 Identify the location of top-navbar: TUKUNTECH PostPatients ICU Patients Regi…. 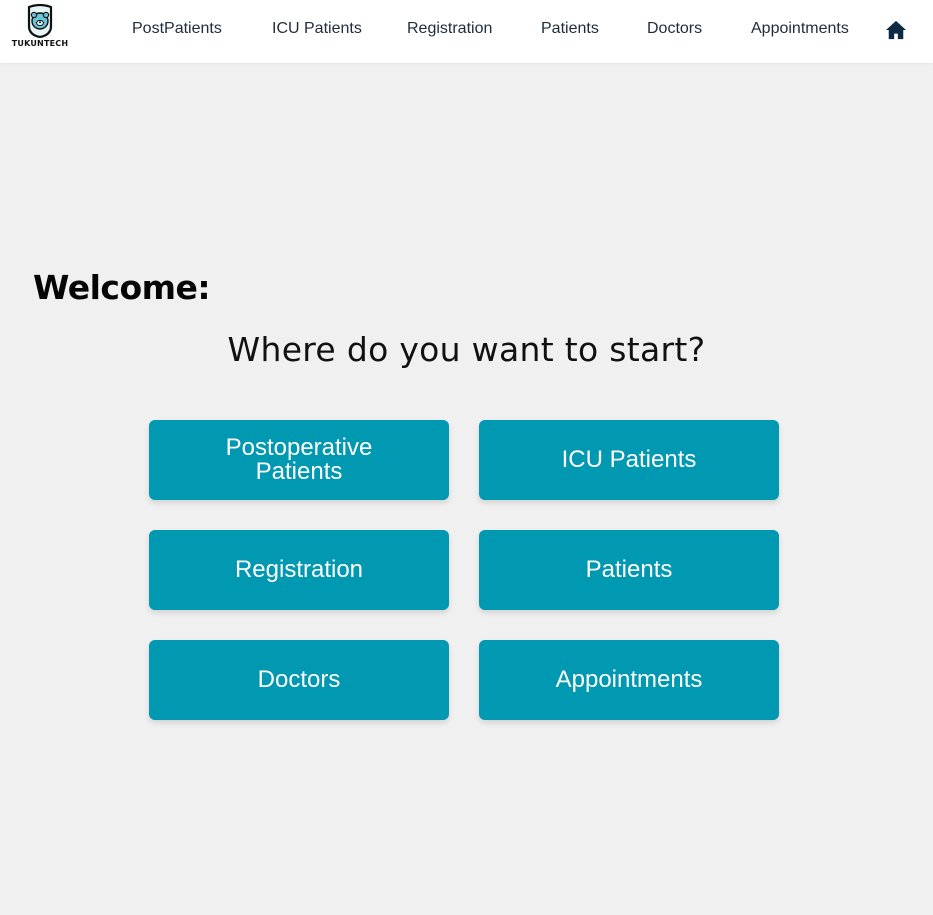
(466, 31).